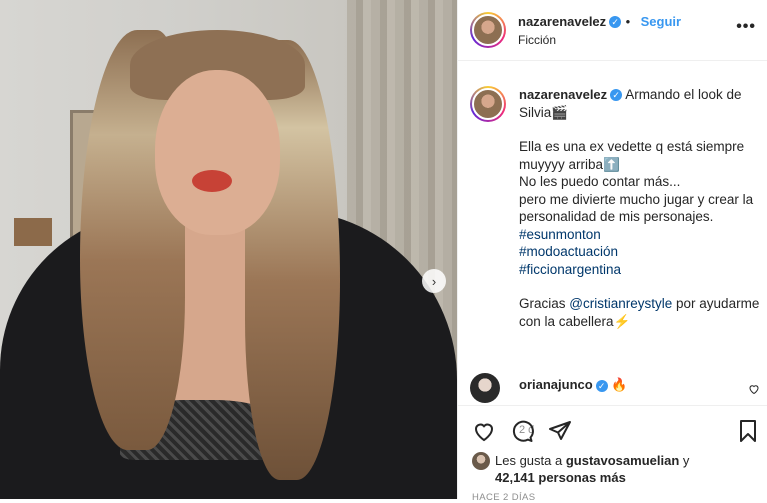  Describe the element at coordinates (560, 234) in the screenshot. I see `hashtag-link: #esunmonton` at that location.